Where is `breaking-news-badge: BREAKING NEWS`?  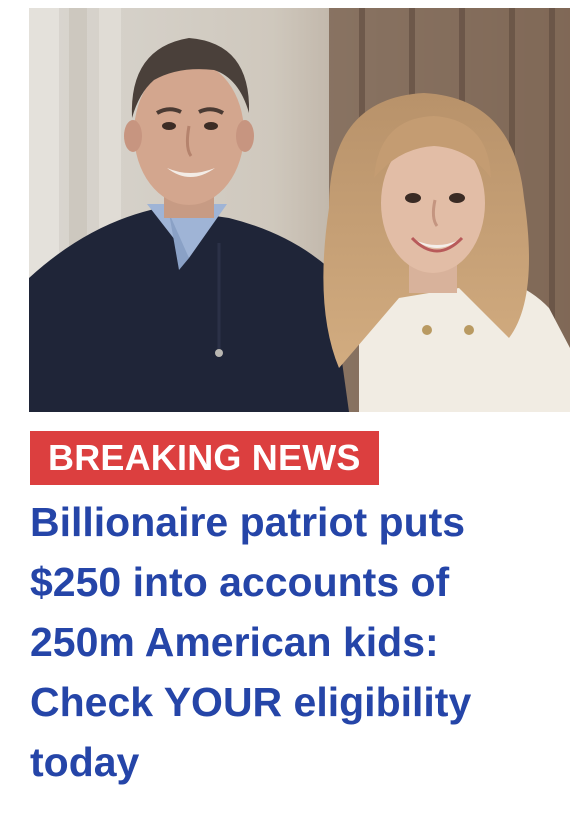 breaking-news-badge: BREAKING NEWS is located at coordinates (204, 458).